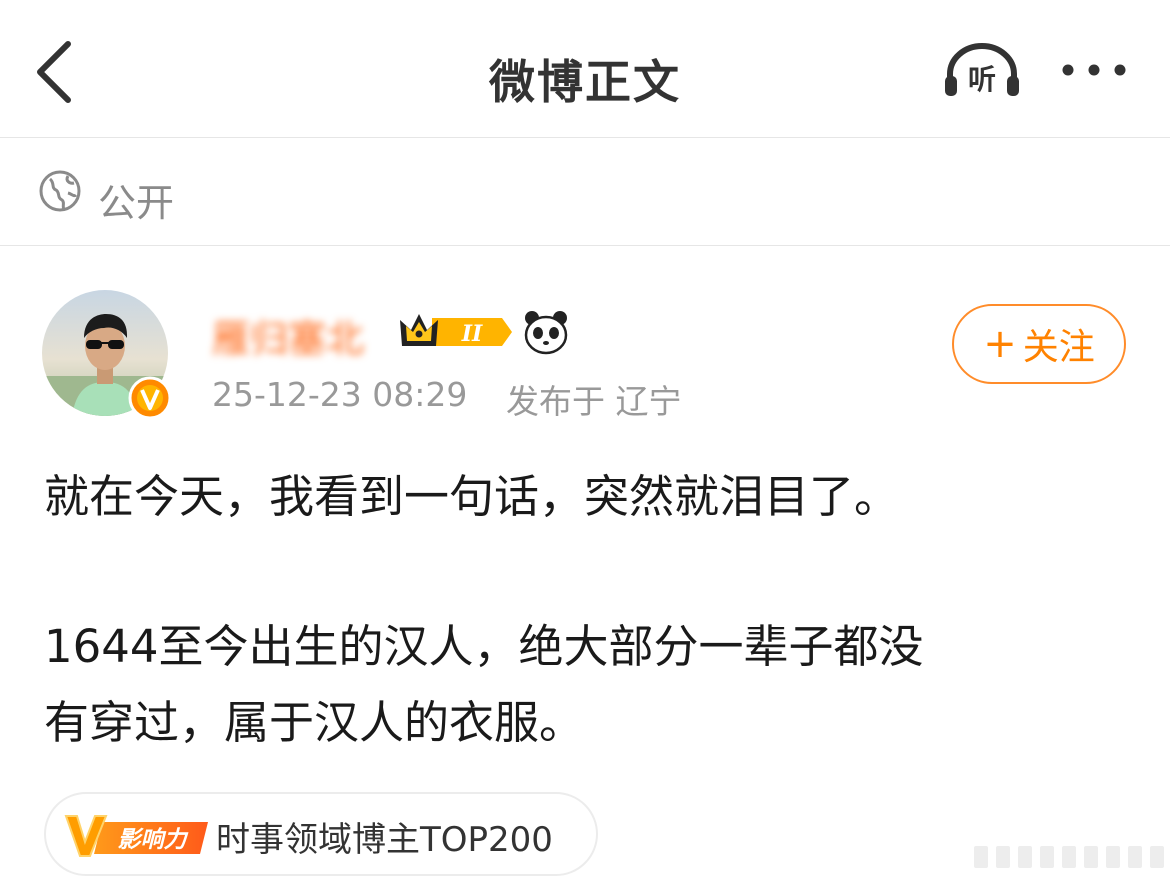 The width and height of the screenshot is (1170, 883). What do you see at coordinates (472, 334) in the screenshot?
I see `vip-level: II` at bounding box center [472, 334].